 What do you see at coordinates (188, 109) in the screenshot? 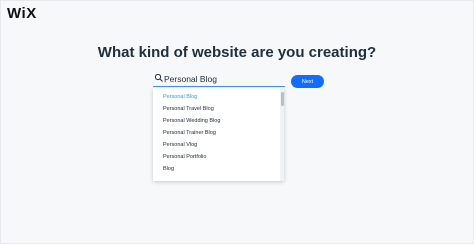
I see `suggestion-item: Personal Travel Blog` at bounding box center [188, 109].